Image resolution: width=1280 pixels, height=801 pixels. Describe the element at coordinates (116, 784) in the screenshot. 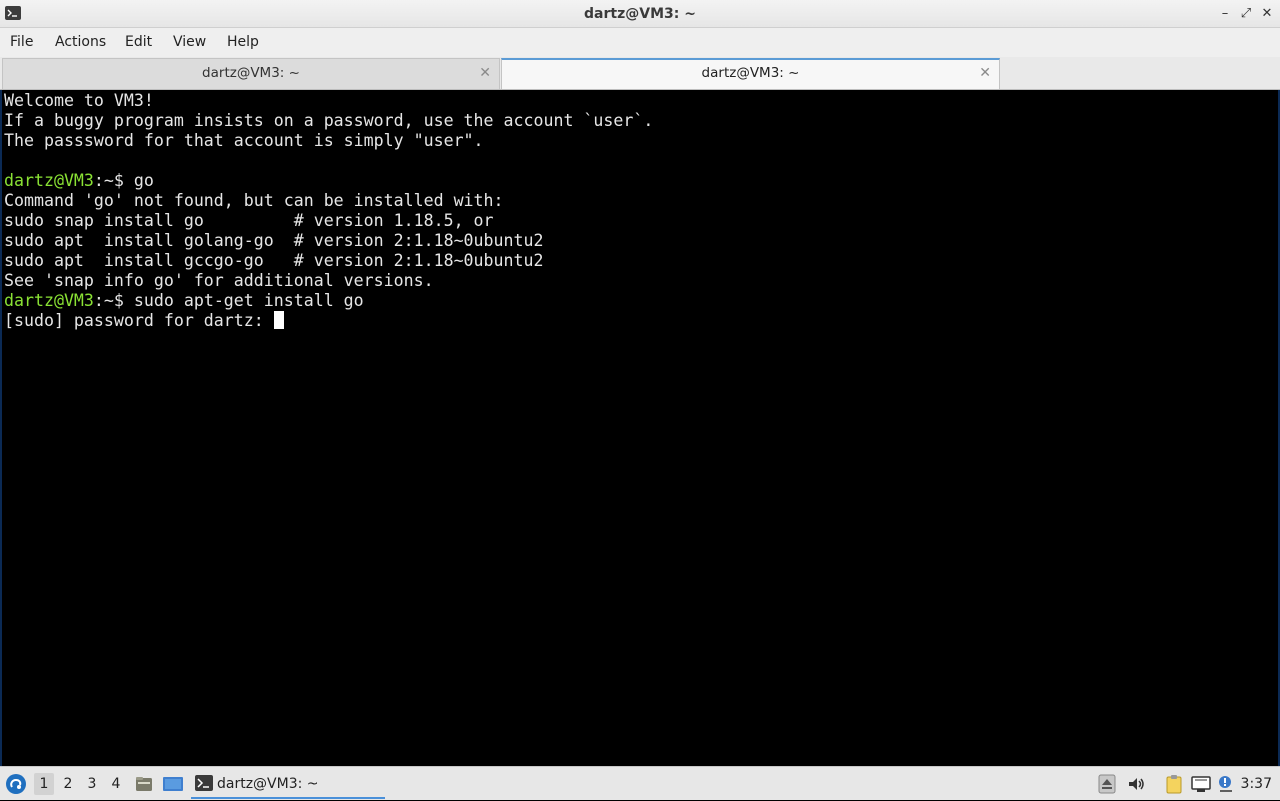

I see `workspace-4: 4` at that location.